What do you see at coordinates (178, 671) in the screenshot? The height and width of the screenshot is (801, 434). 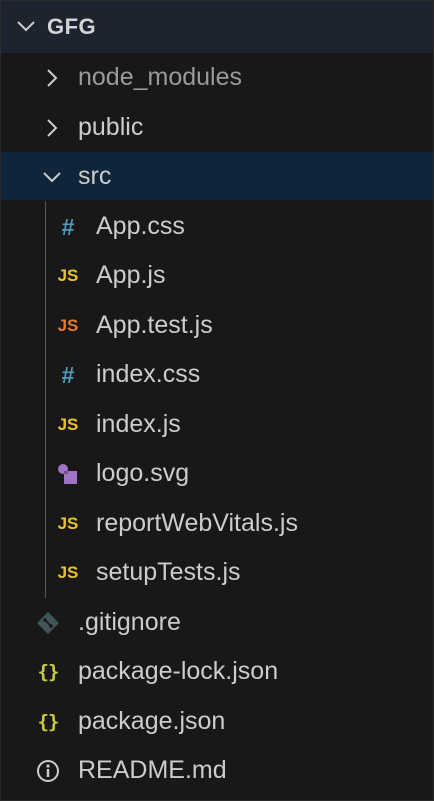 I see `file-label: package-lock.json` at bounding box center [178, 671].